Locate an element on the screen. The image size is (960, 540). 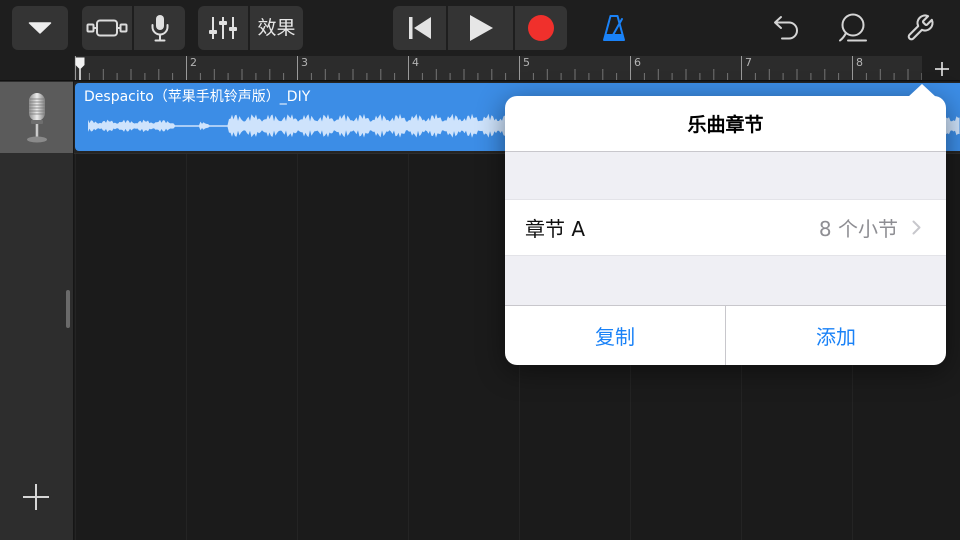
section-name: 章节 A is located at coordinates (555, 229).